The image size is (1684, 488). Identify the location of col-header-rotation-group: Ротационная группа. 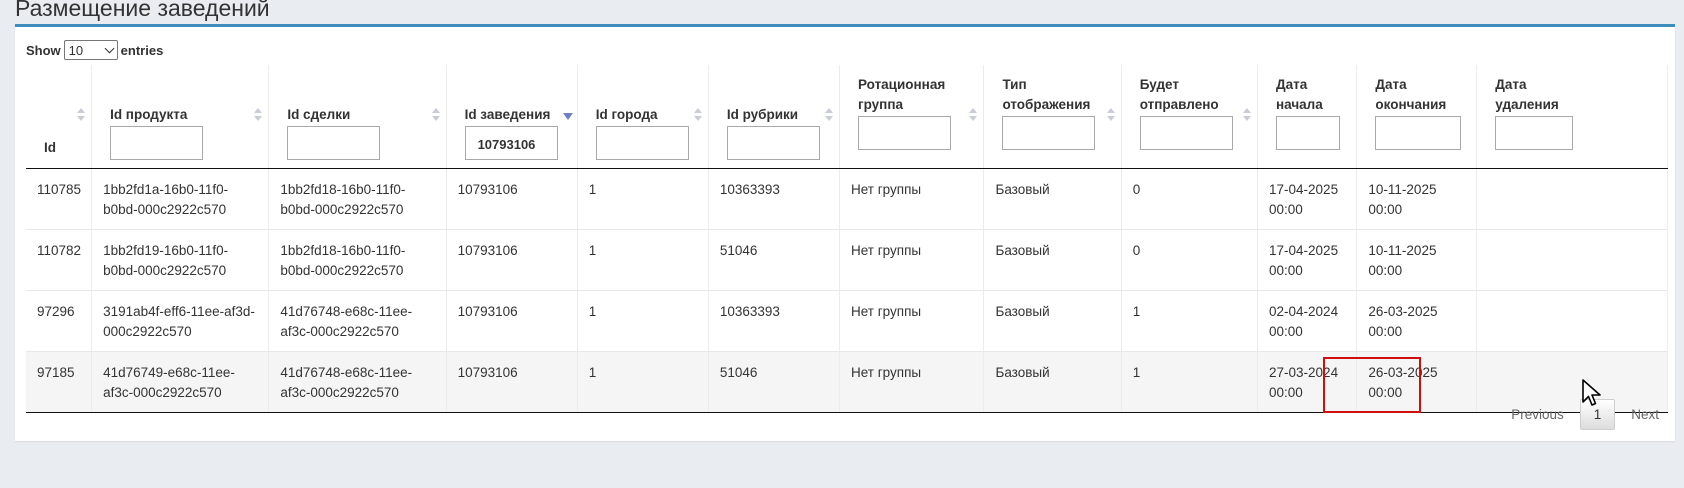
(912, 117).